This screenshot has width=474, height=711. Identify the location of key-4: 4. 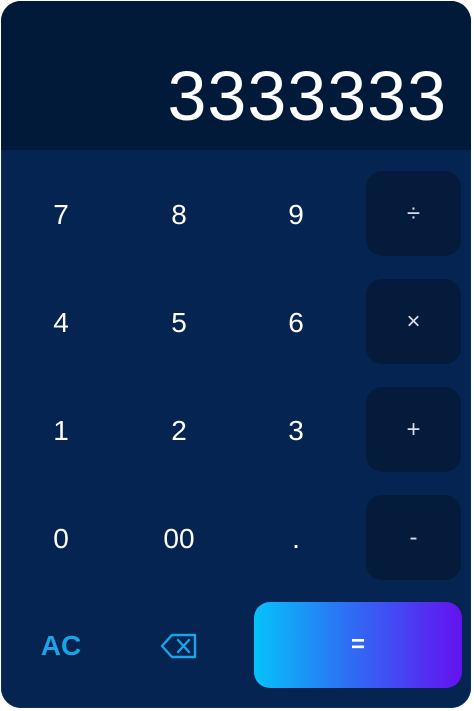
(61, 323).